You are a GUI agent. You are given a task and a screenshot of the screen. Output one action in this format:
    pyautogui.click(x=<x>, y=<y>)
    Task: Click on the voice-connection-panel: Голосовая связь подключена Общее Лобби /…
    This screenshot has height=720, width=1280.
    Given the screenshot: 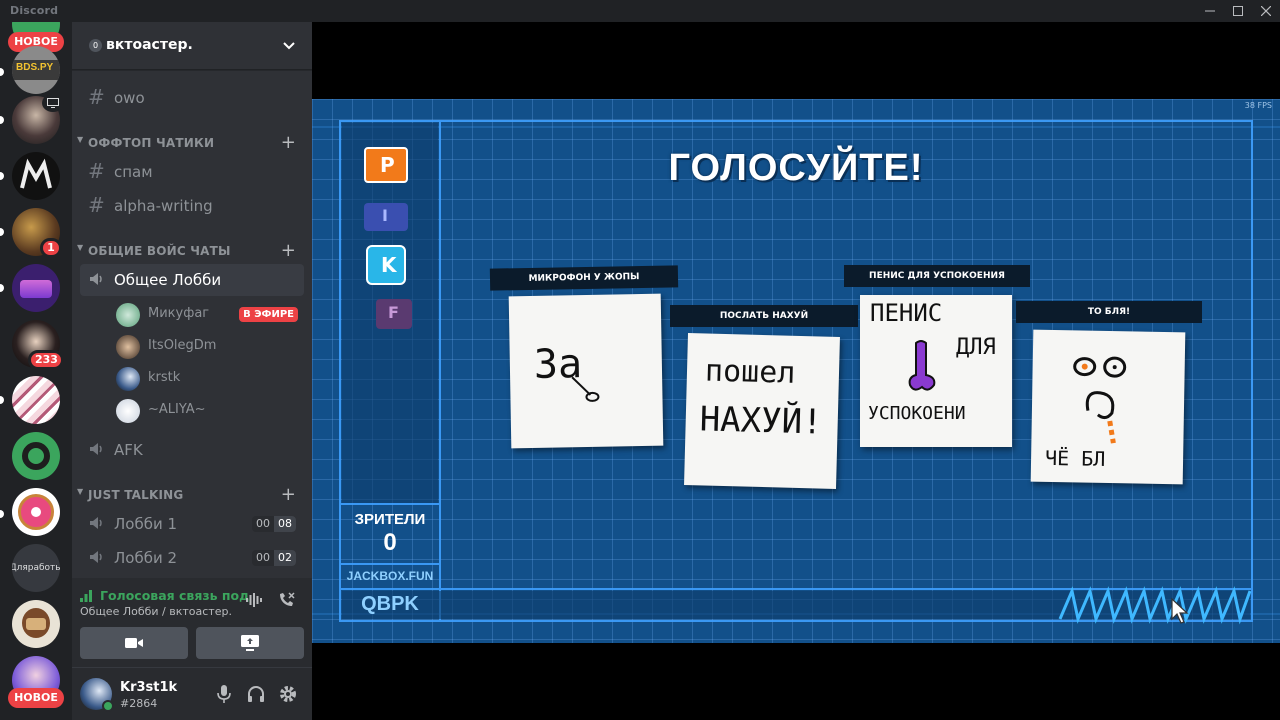 What is the action you would take?
    pyautogui.click(x=192, y=623)
    